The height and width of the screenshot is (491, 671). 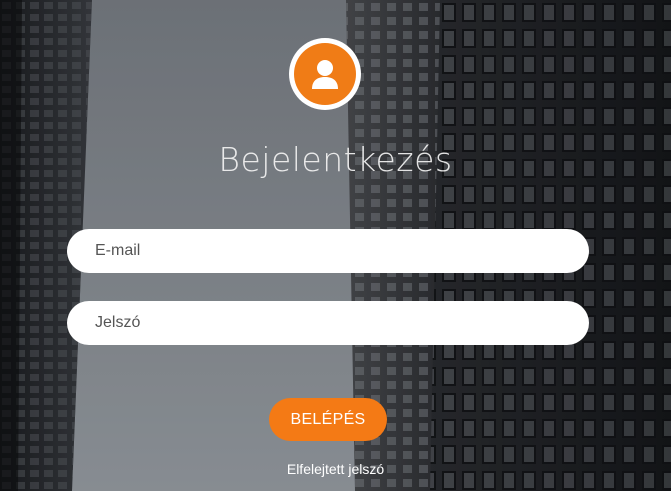 I want to click on avatar-circle, so click(x=325, y=74).